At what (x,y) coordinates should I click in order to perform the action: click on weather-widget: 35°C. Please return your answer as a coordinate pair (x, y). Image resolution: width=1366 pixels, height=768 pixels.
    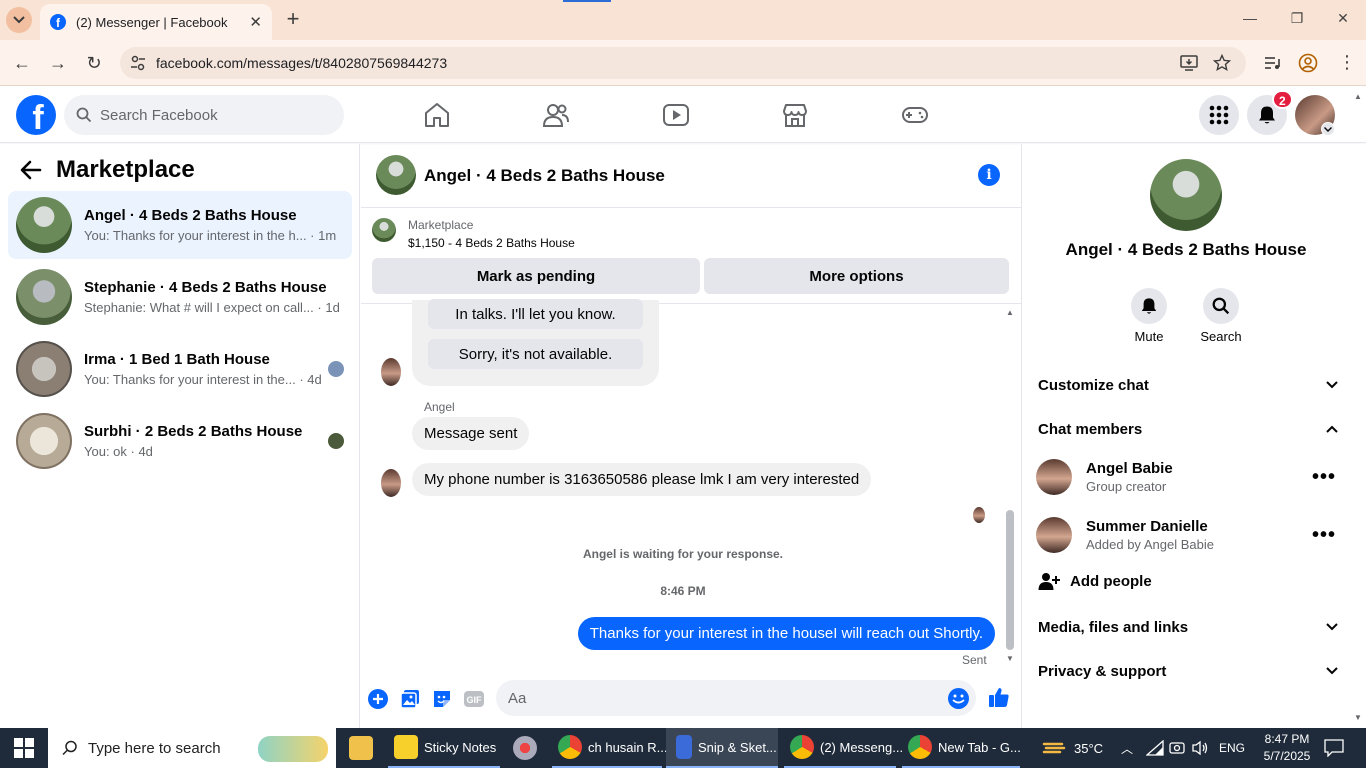
    Looking at the image, I should click on (1077, 748).